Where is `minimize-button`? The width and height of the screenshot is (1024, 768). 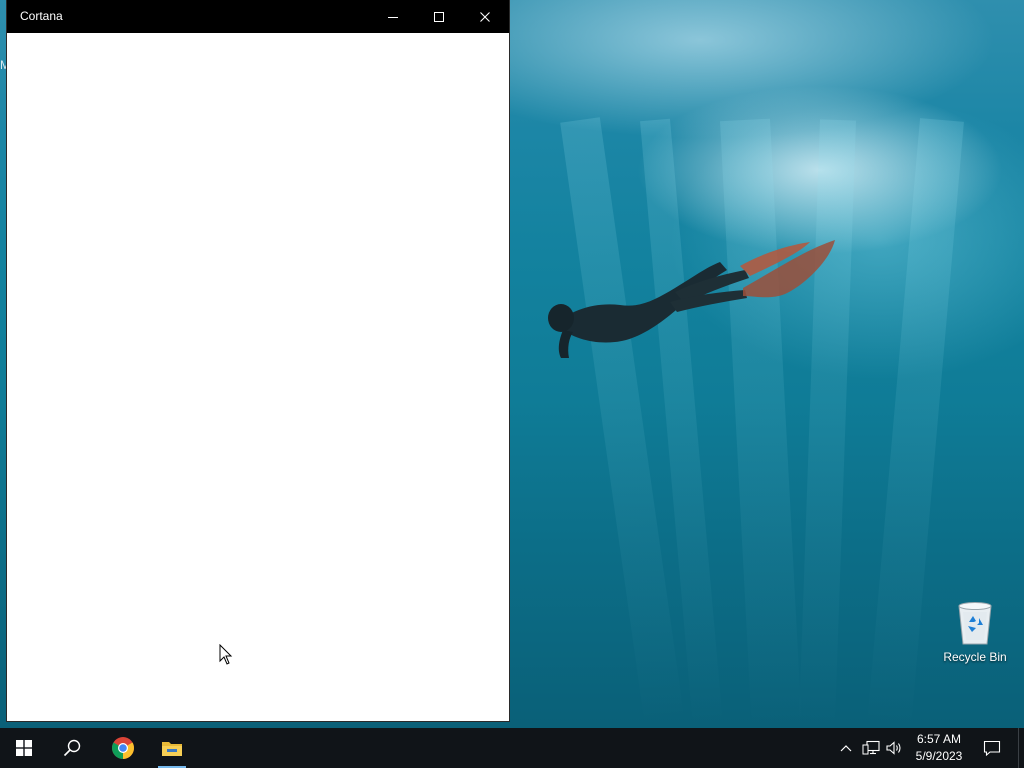
minimize-button is located at coordinates (393, 16).